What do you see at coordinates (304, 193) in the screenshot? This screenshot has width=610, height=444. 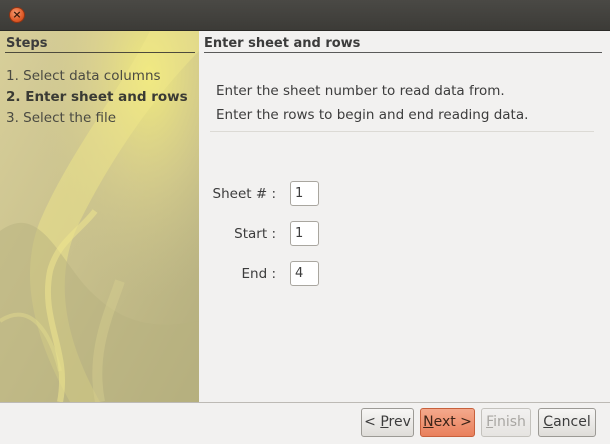 I see `sheet-number-input` at bounding box center [304, 193].